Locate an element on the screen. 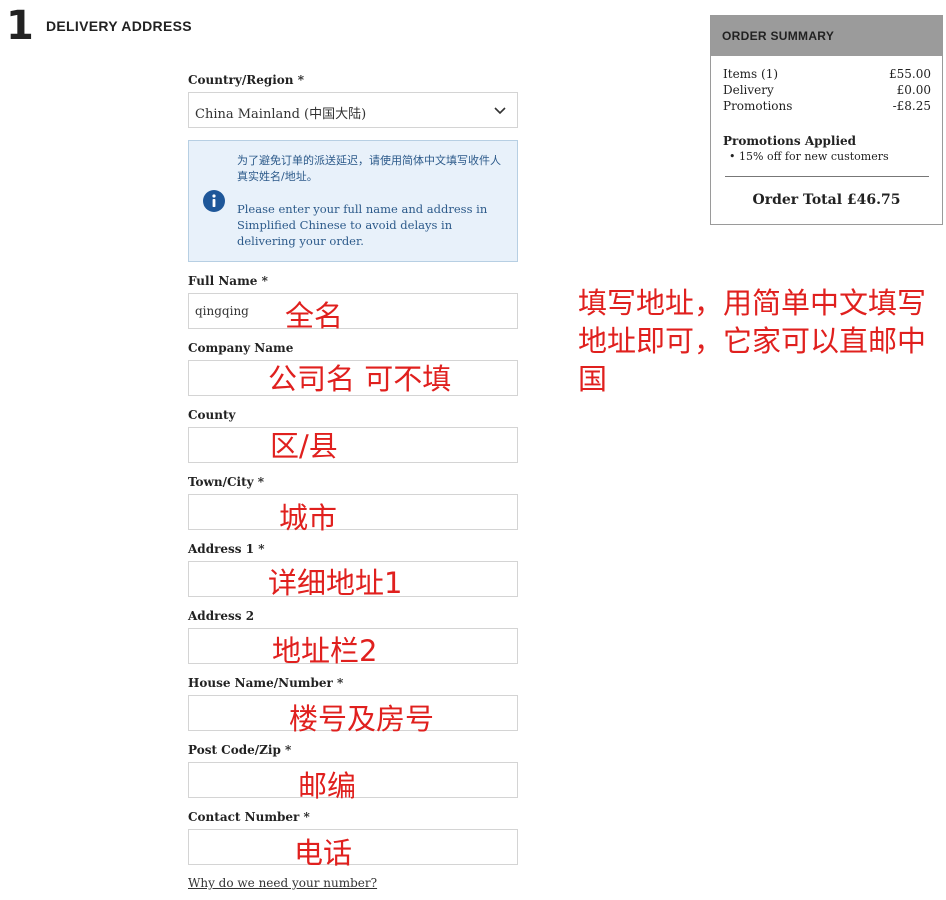 The image size is (946, 900). county-label: County is located at coordinates (212, 415).